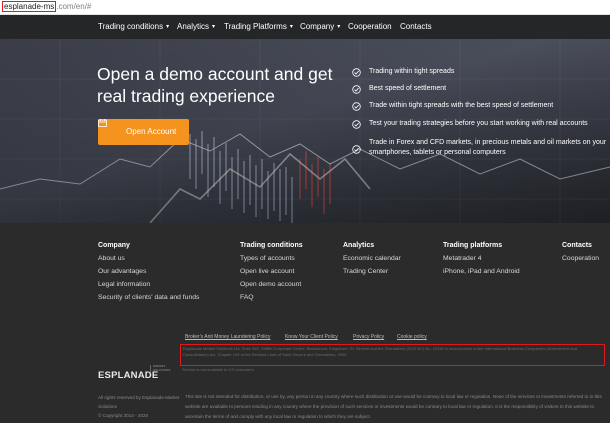 The image size is (610, 423). I want to click on footer-heading-analytics: Analytics, so click(359, 245).